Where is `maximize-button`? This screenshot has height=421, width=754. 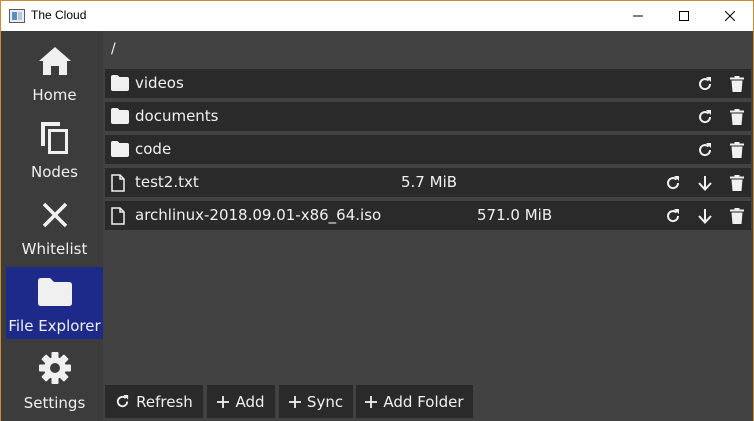
maximize-button is located at coordinates (684, 16).